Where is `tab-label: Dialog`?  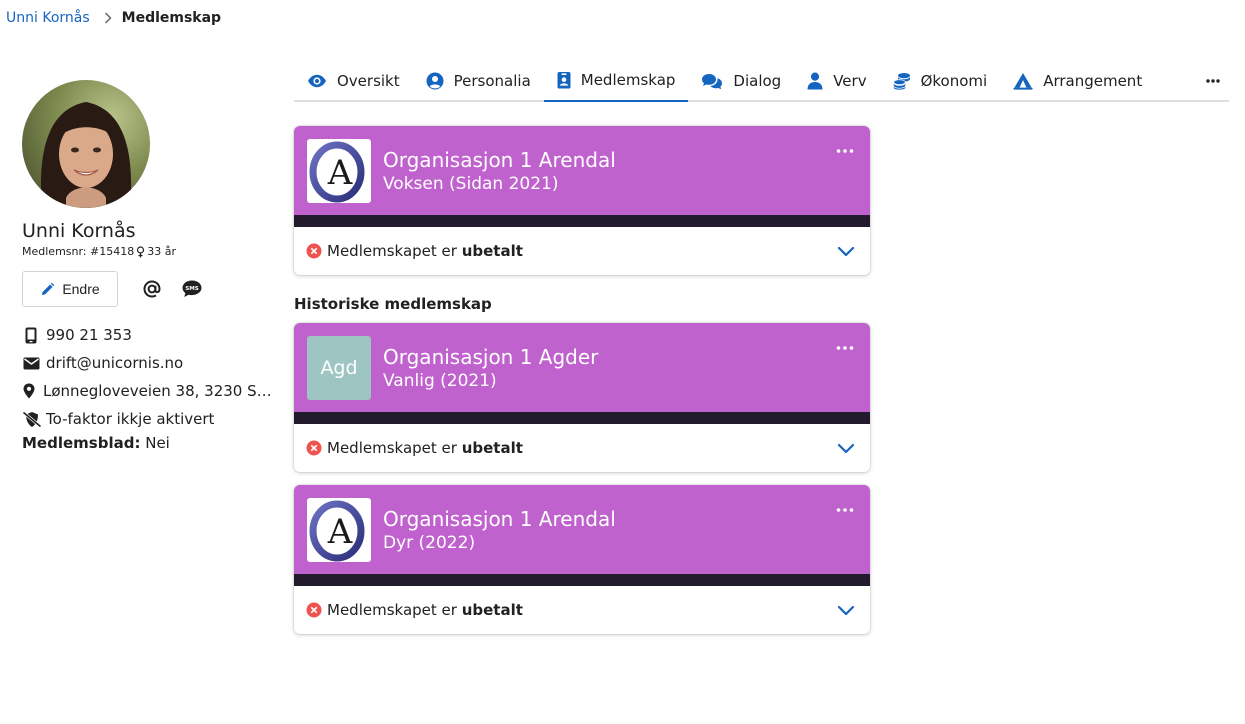
tab-label: Dialog is located at coordinates (757, 81).